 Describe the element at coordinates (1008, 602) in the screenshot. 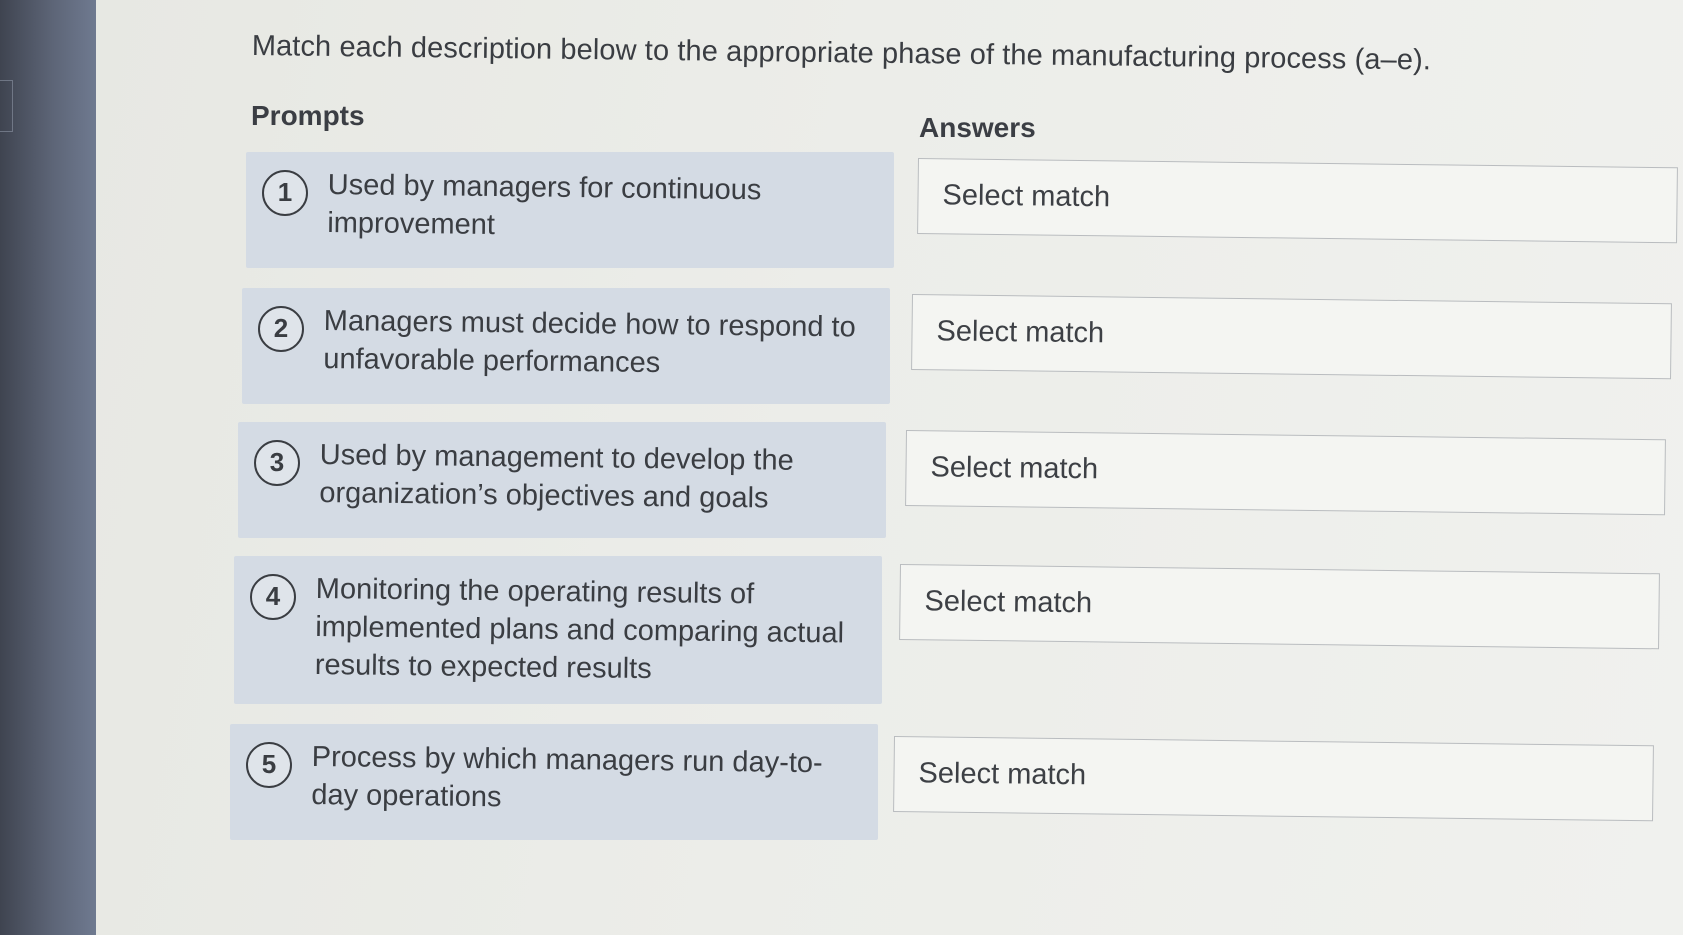

I see `answer-placeholder-4: Select match` at that location.